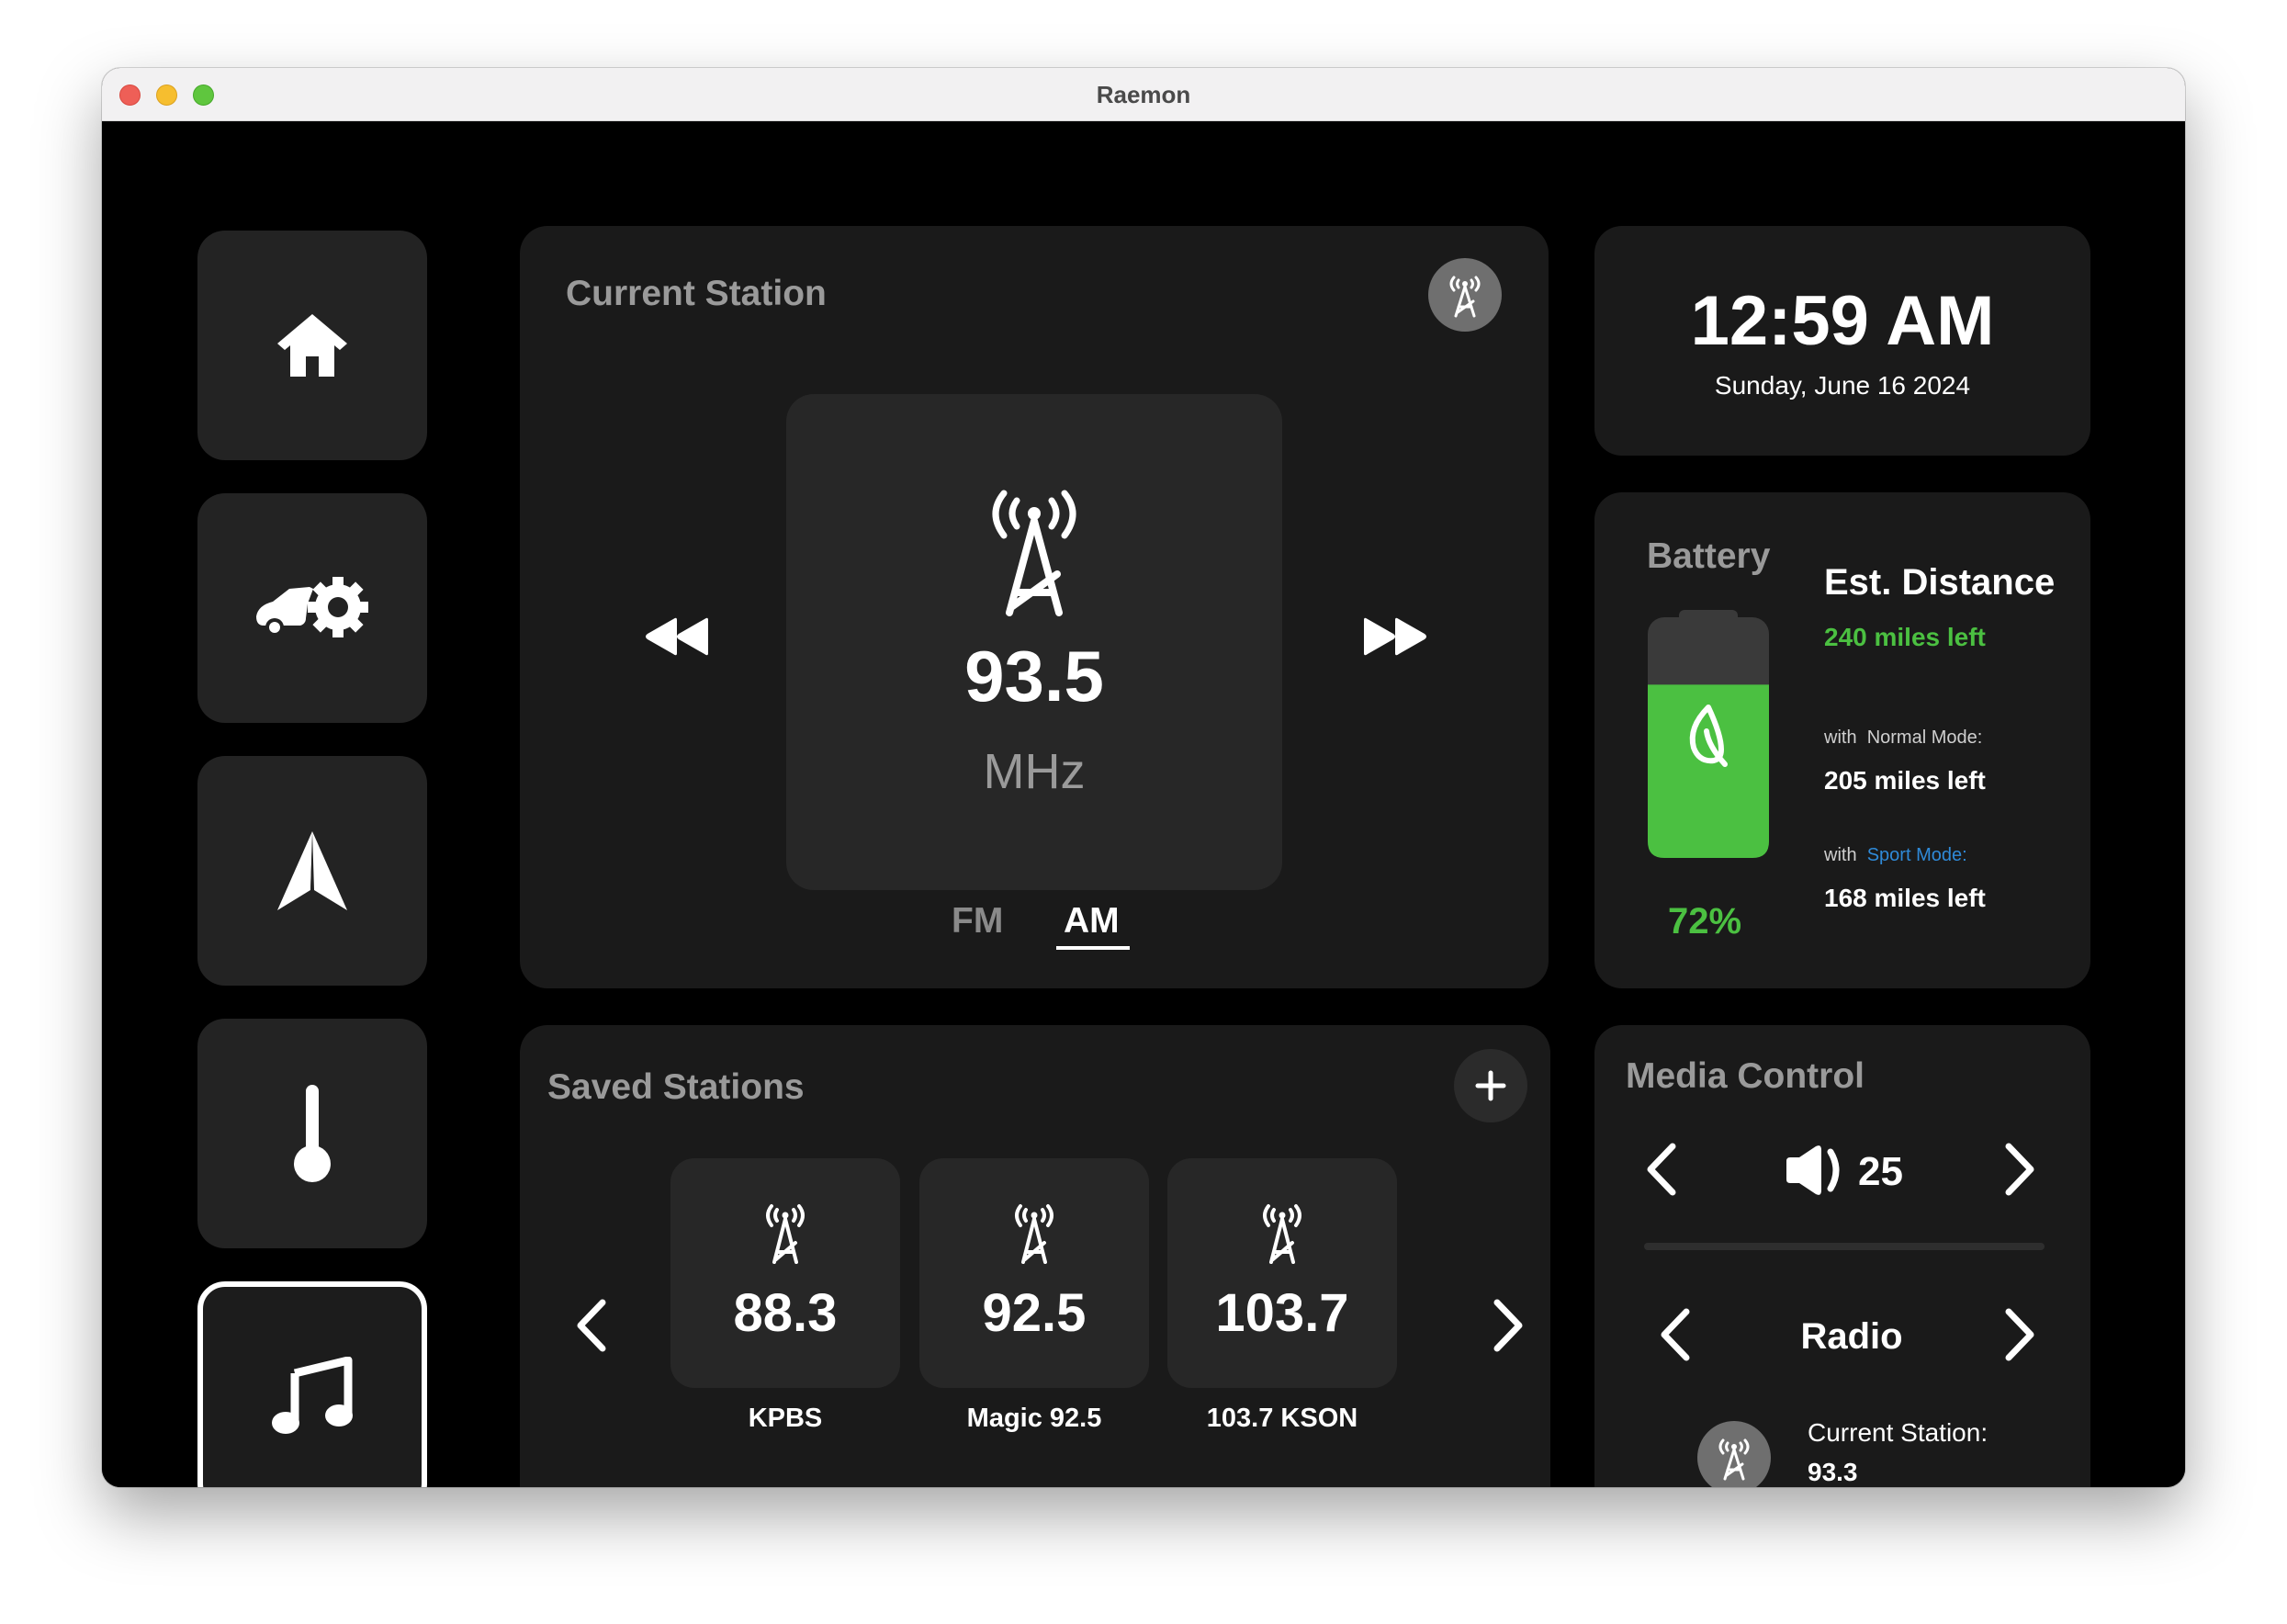  Describe the element at coordinates (1842, 385) in the screenshot. I see `clock-date: Sunday, June 16 2024` at that location.